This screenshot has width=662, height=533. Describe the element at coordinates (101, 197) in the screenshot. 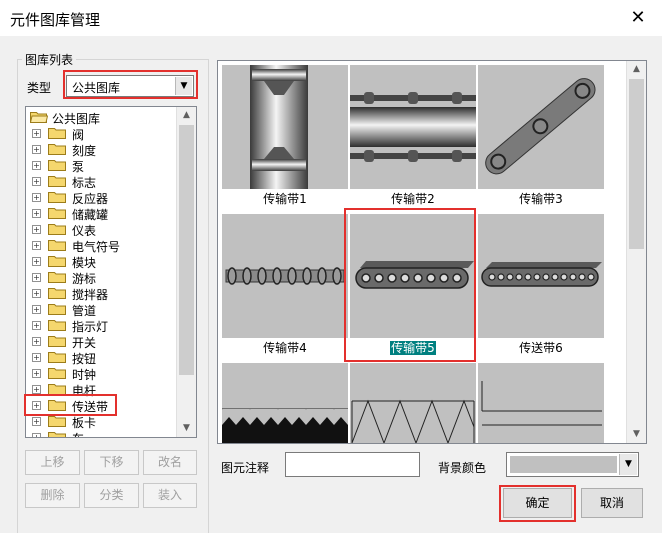

I see `tree-item: + 反应器` at that location.